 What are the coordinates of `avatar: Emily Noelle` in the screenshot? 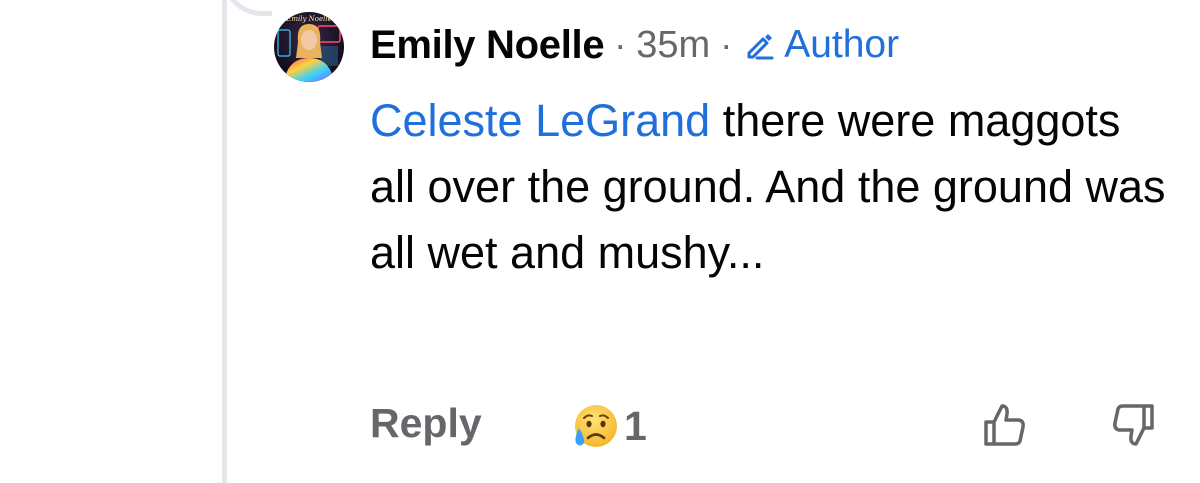 It's located at (309, 47).